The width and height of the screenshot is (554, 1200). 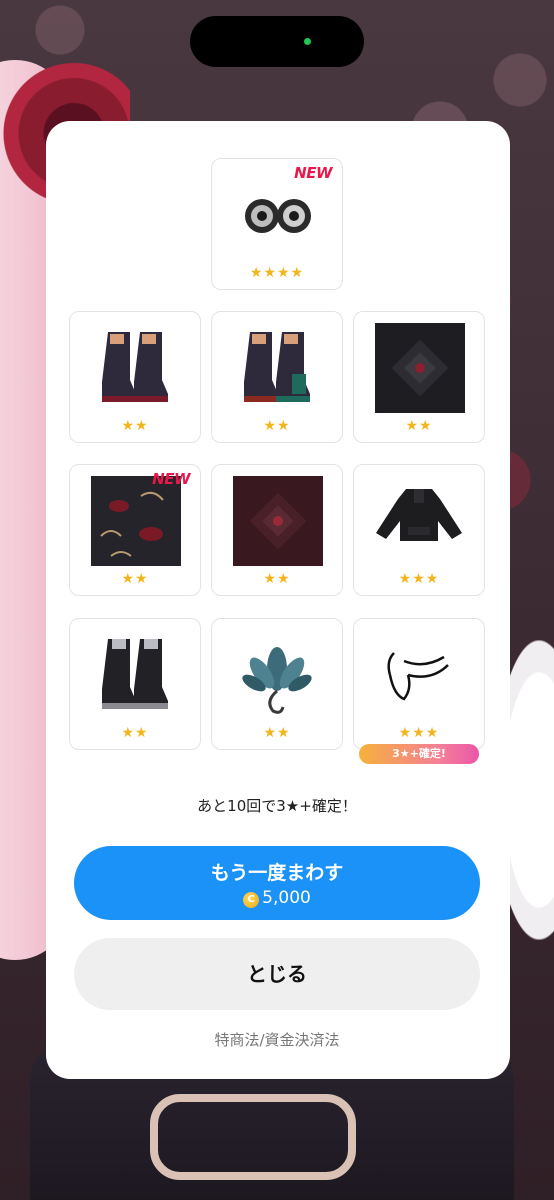 I want to click on rarity-stars: ★★★★, so click(x=277, y=273).